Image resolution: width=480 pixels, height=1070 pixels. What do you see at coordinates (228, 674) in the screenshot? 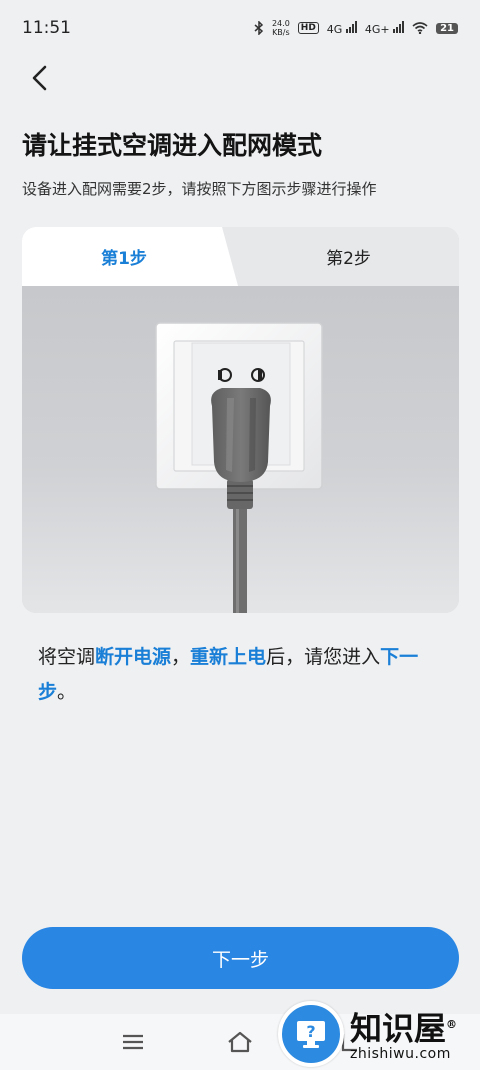
I see `instruction-text: 将空调断开电源，重新上电后，请您进入下一步。` at bounding box center [228, 674].